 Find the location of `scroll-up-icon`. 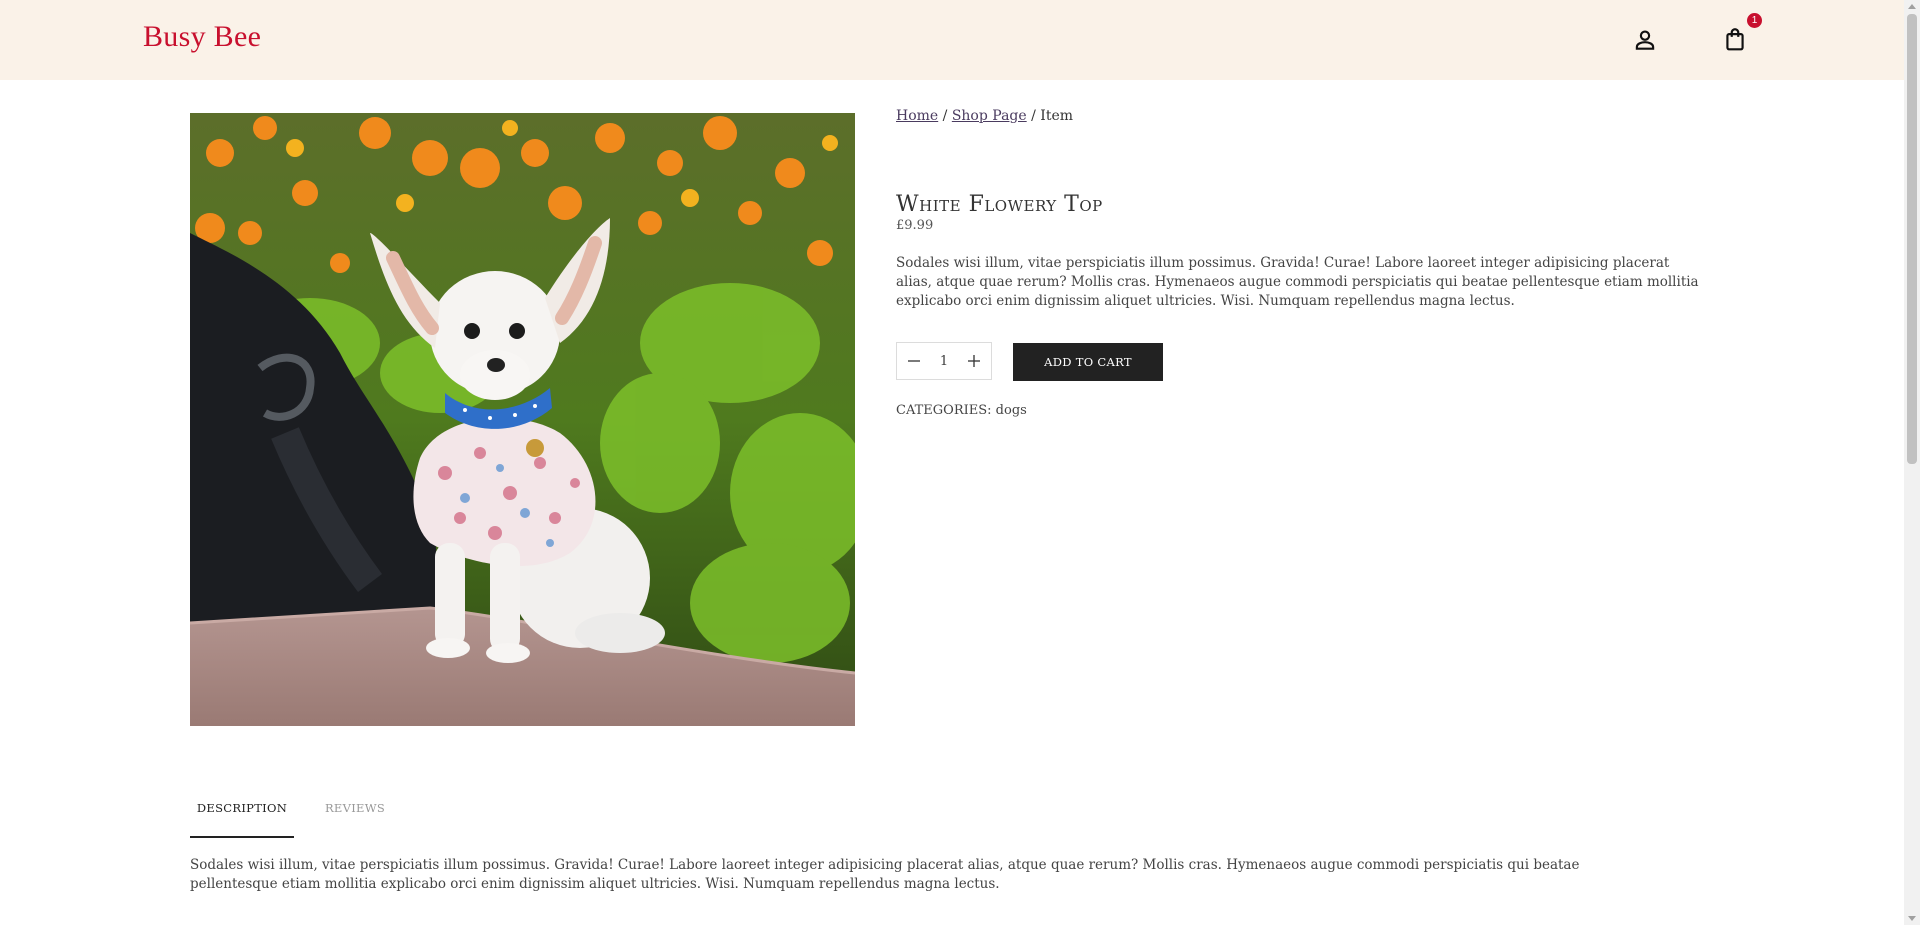

scroll-up-icon is located at coordinates (1912, 6).